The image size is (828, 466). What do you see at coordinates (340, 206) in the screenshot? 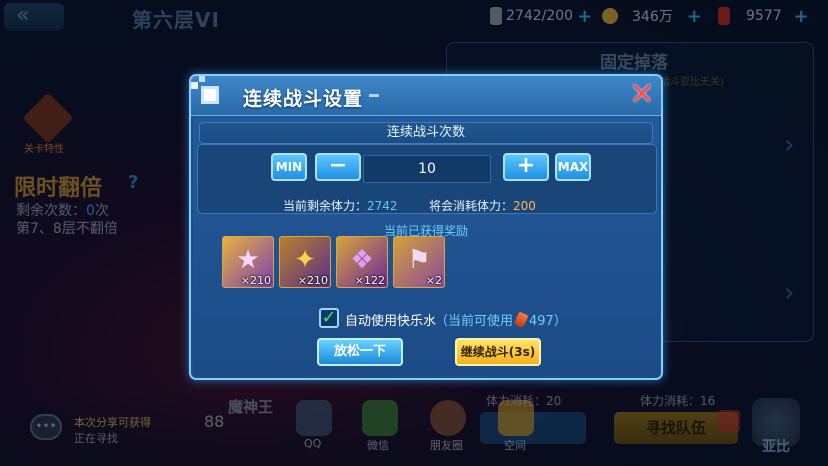
I see `remaining-stamina: 当前剩余体力：2742` at bounding box center [340, 206].